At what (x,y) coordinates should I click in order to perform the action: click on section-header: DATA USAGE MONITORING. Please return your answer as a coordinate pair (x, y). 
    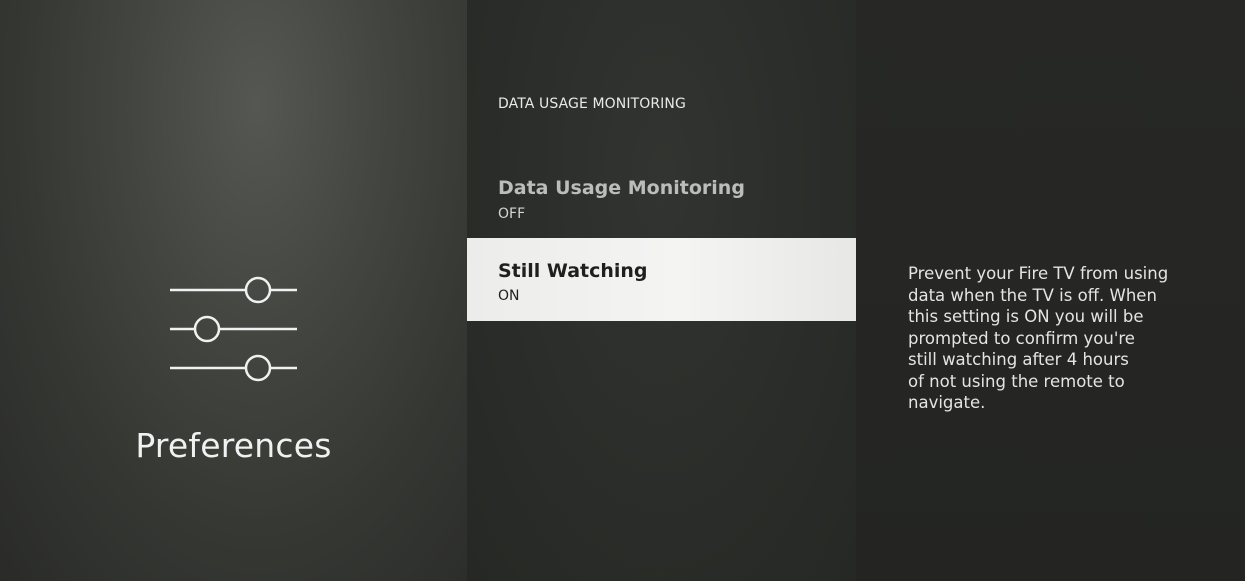
    Looking at the image, I should click on (592, 104).